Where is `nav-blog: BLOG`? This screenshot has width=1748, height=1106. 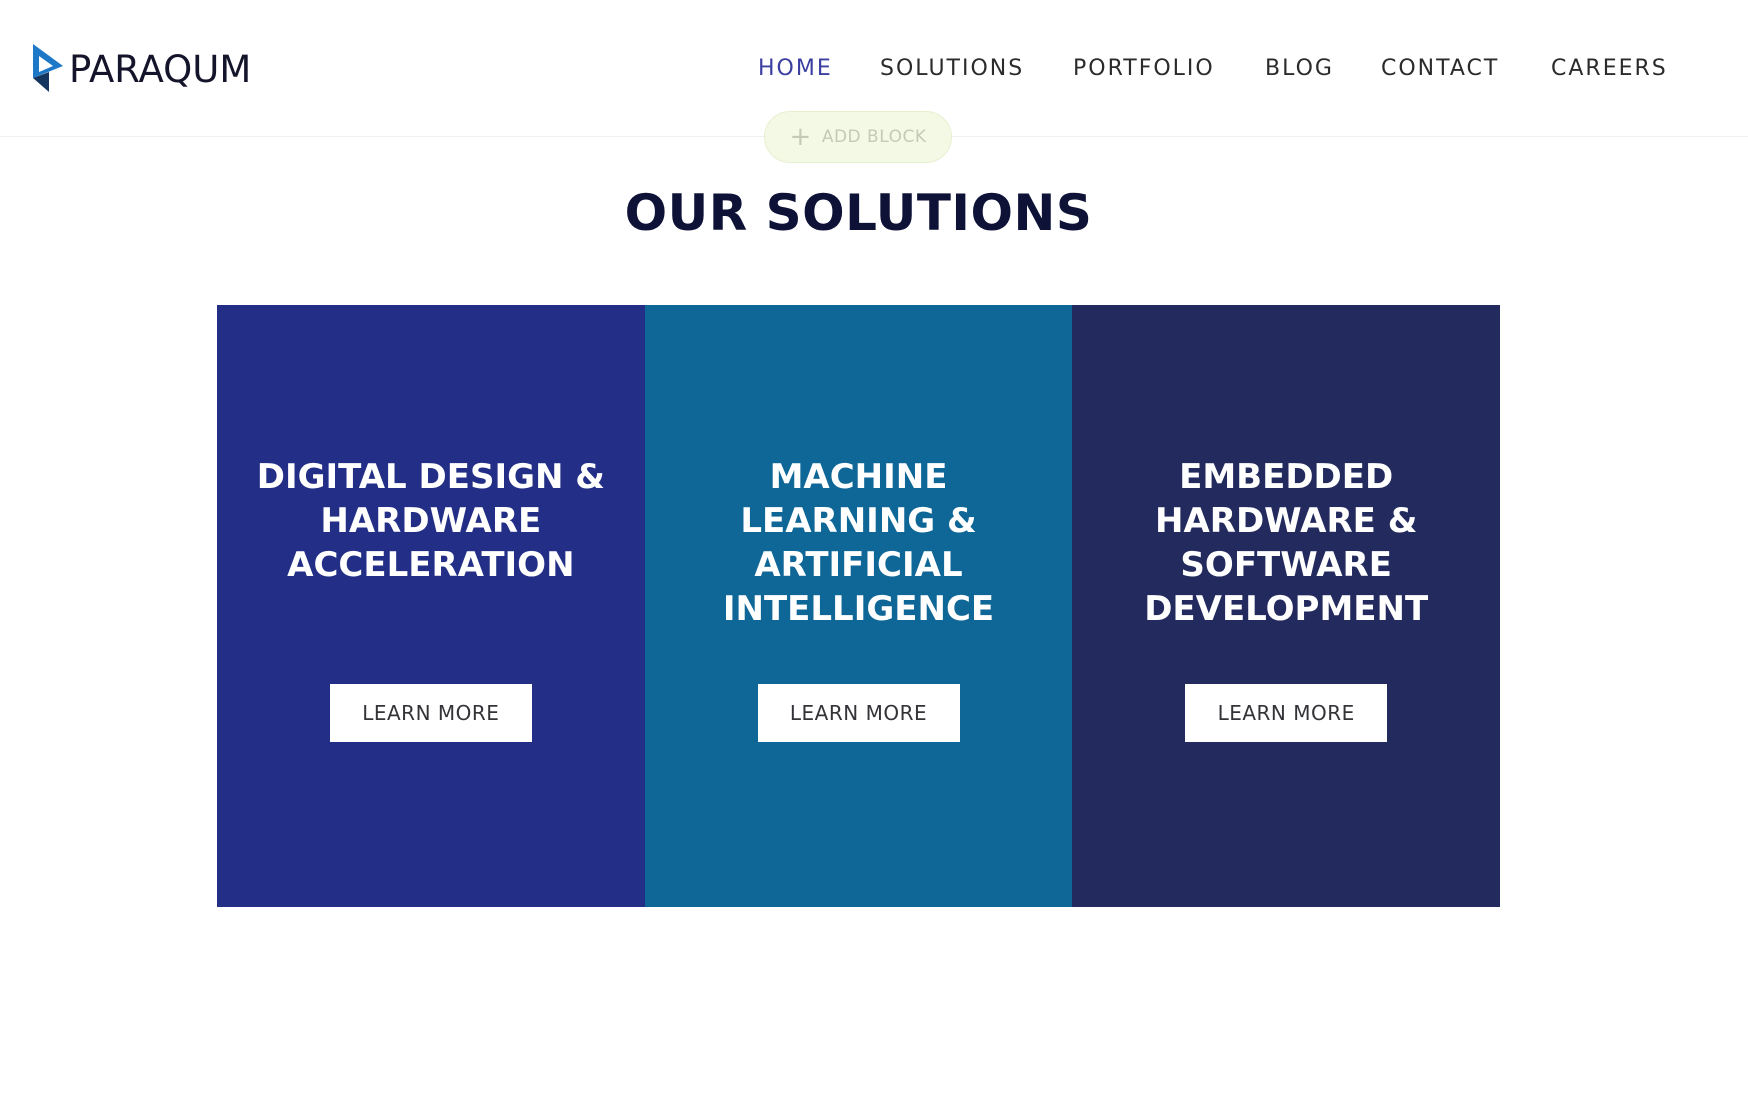
nav-blog: BLOG is located at coordinates (1299, 69).